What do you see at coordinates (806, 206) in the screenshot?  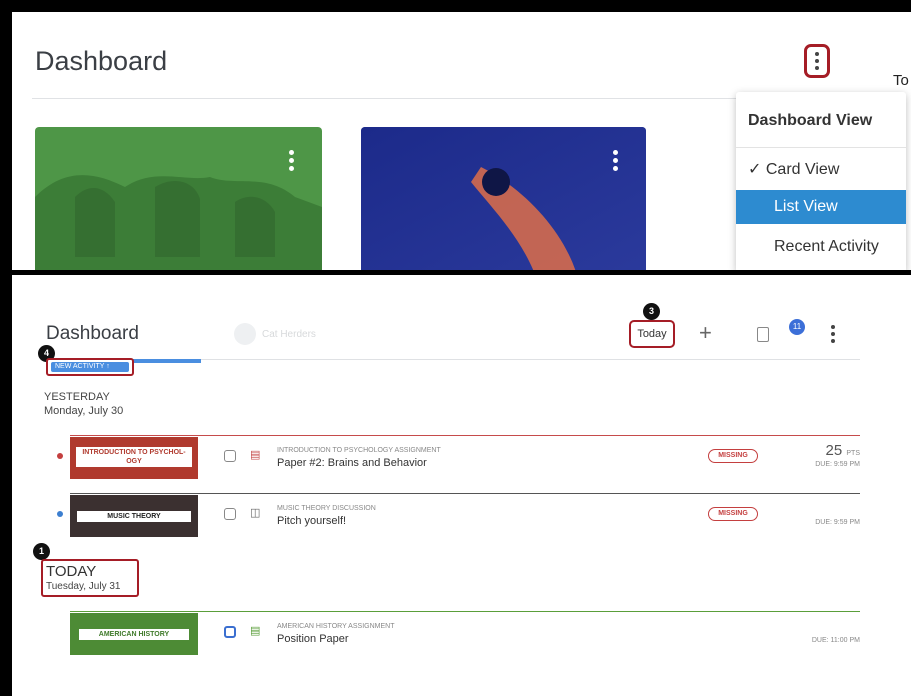 I see `menu-item-label: List View` at bounding box center [806, 206].